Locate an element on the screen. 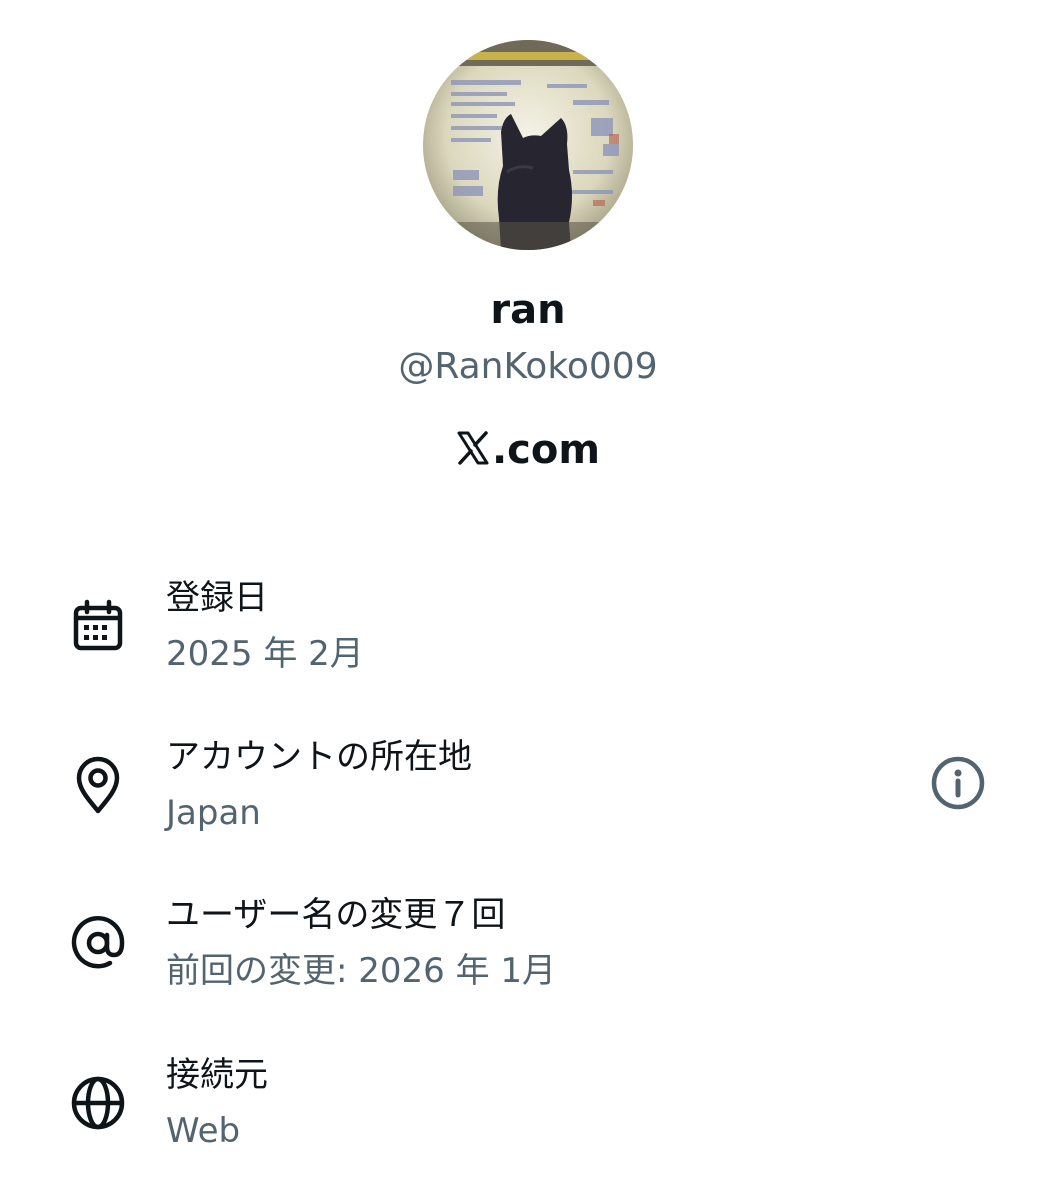 The width and height of the screenshot is (1056, 1200). site-domain-text: .com is located at coordinates (546, 450).